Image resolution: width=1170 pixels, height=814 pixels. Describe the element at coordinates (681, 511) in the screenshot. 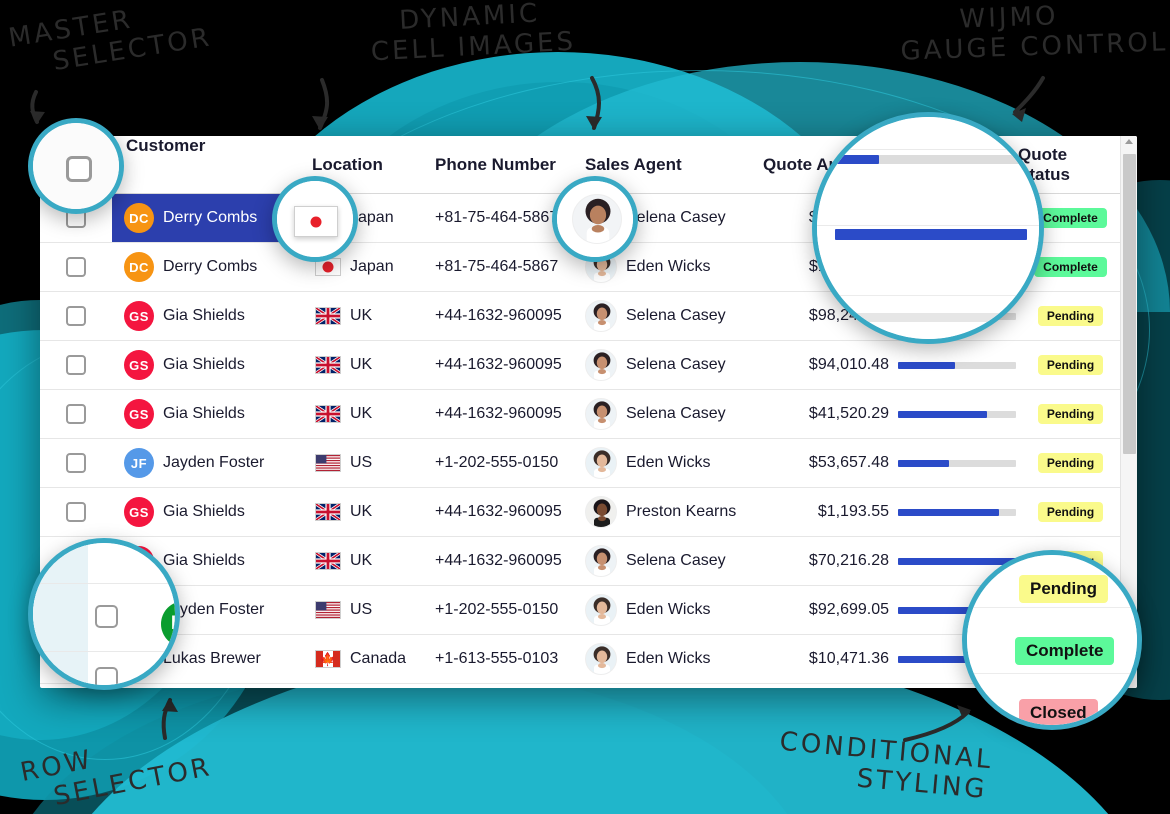

I see `sales-agent-name: Preston Kearns` at that location.